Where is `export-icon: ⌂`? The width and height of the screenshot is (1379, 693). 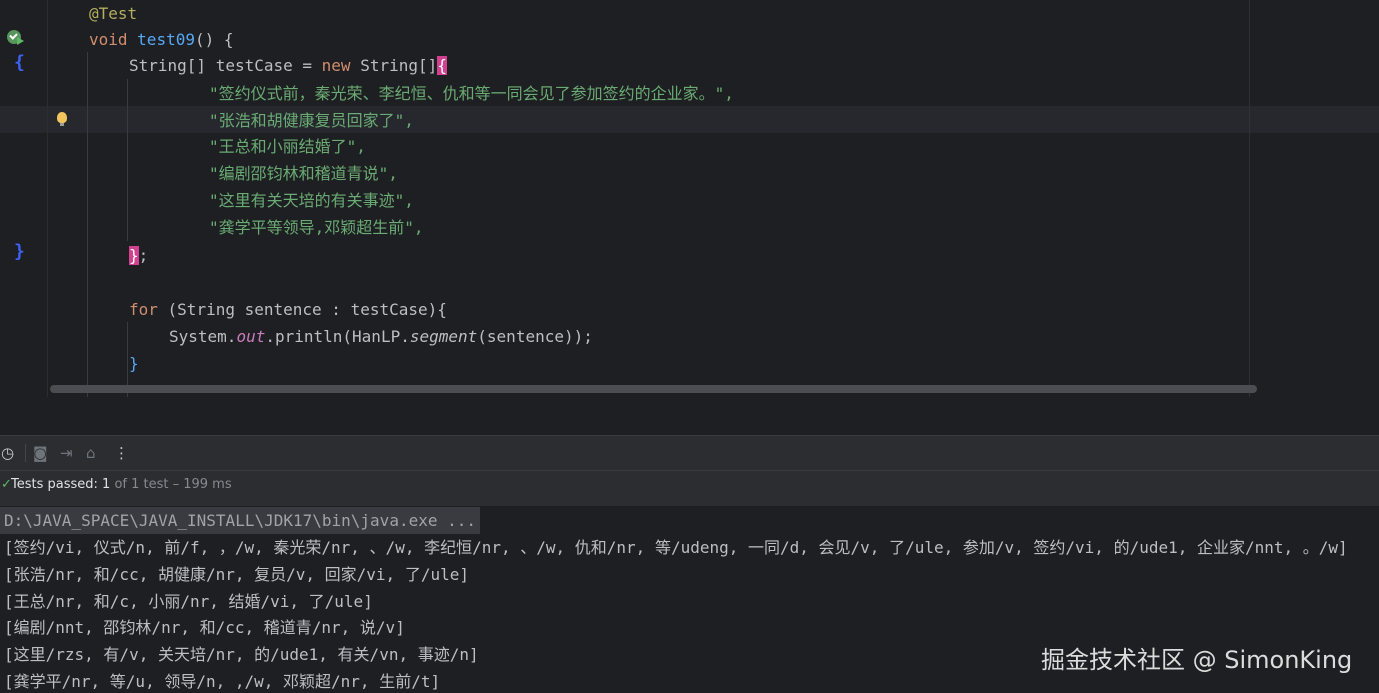
export-icon: ⌂ is located at coordinates (91, 453).